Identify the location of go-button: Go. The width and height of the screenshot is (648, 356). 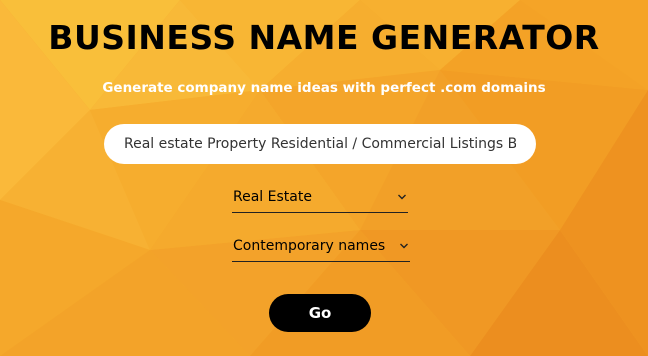
(320, 313).